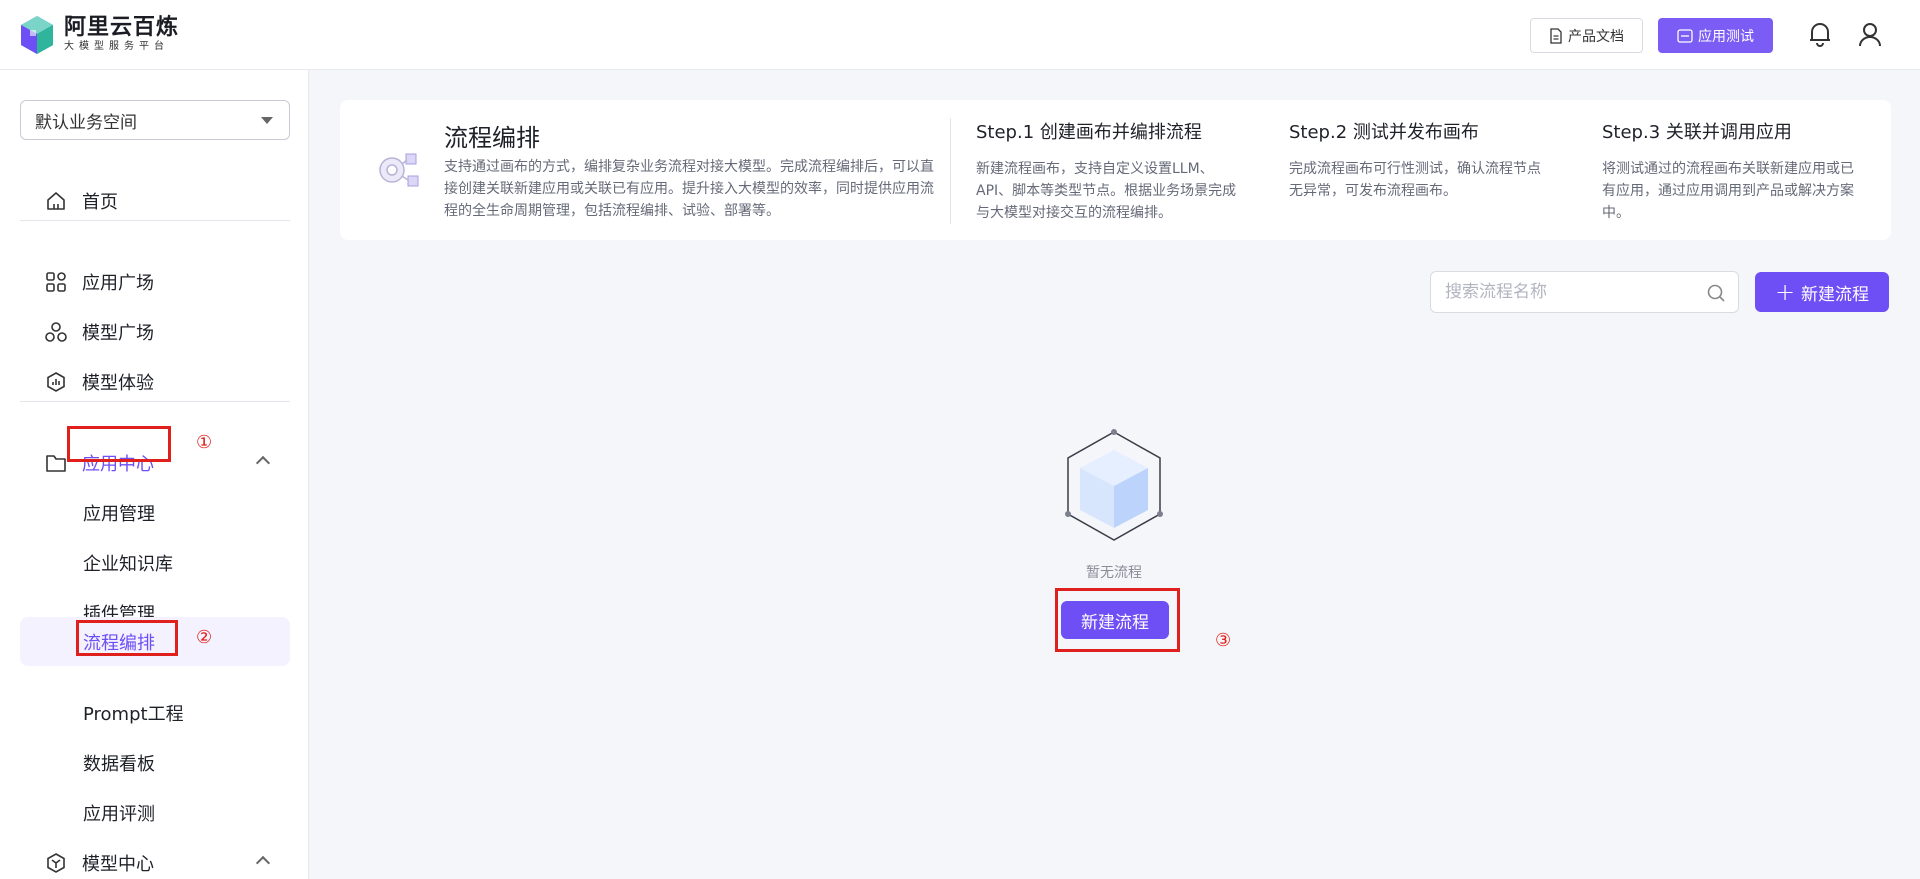 The height and width of the screenshot is (879, 1920). I want to click on sidebar-item-prompt: Prompt工程, so click(155, 713).